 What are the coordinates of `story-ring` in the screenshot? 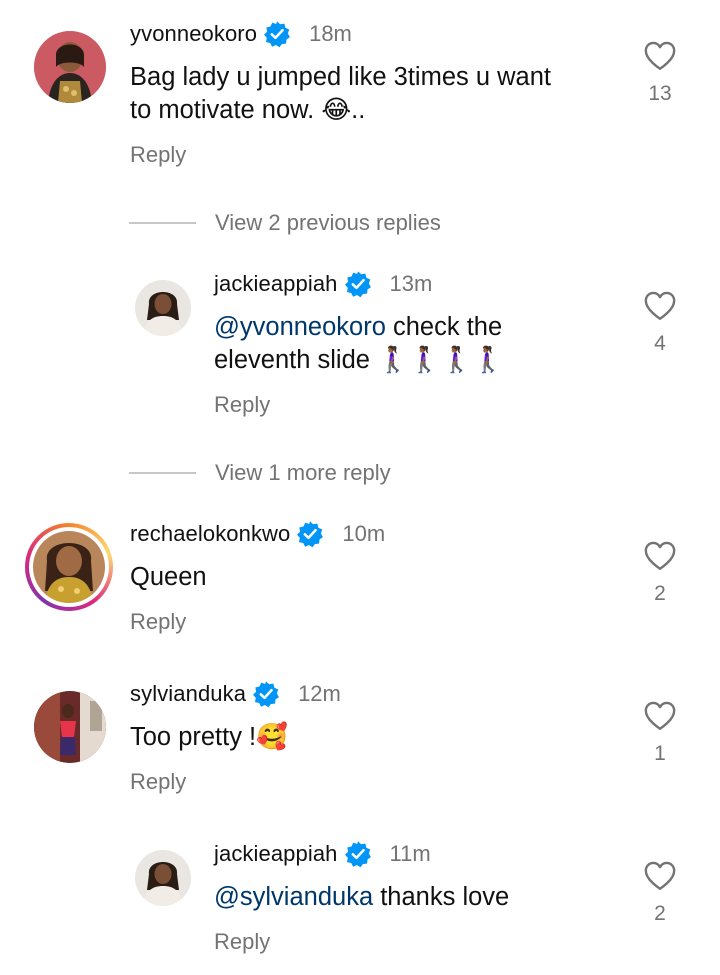 It's located at (69, 567).